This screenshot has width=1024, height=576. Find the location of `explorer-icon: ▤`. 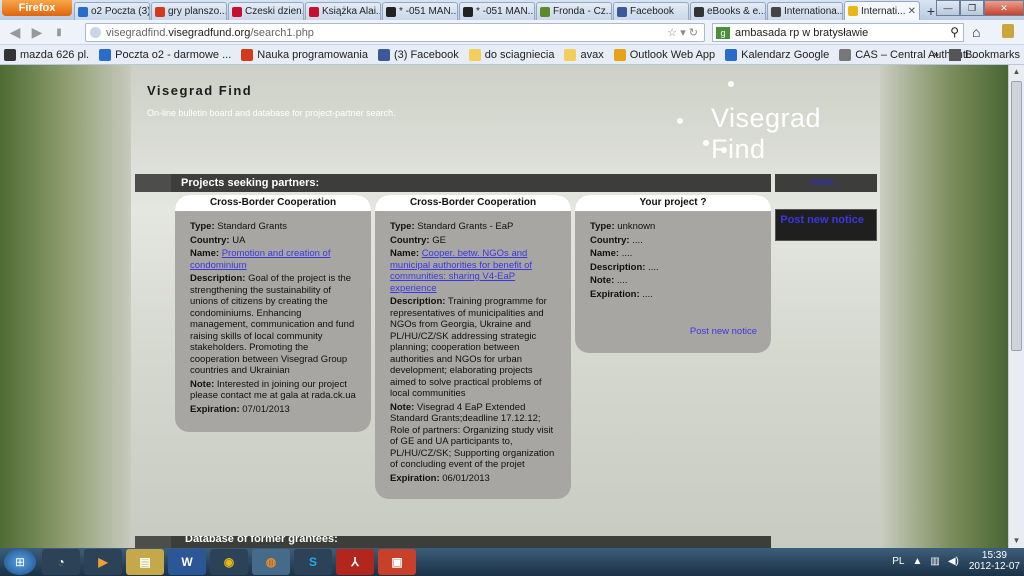

explorer-icon: ▤ is located at coordinates (145, 562).